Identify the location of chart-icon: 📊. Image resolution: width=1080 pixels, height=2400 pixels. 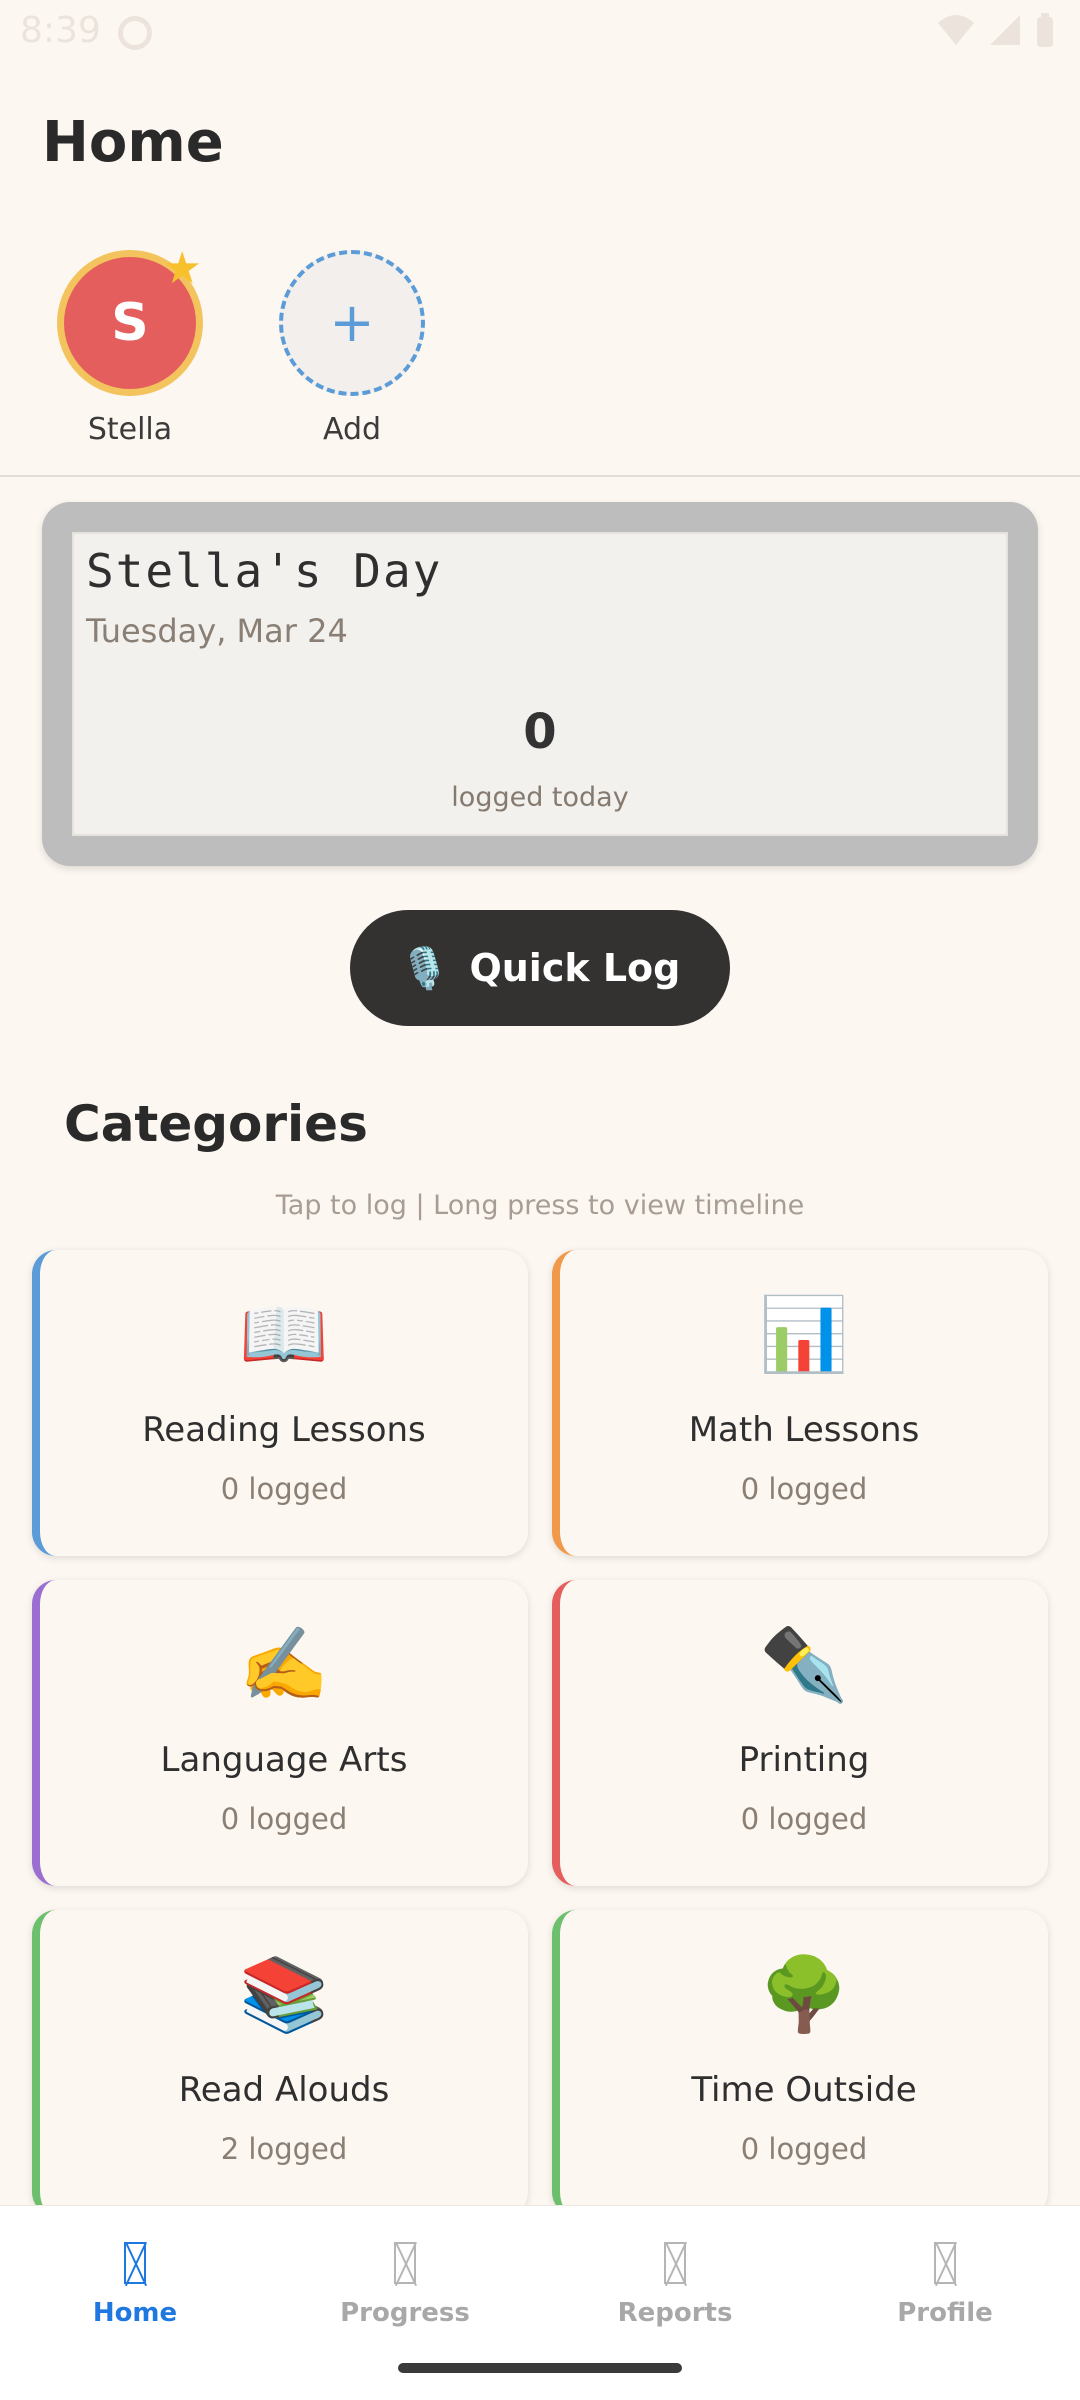
(804, 1334).